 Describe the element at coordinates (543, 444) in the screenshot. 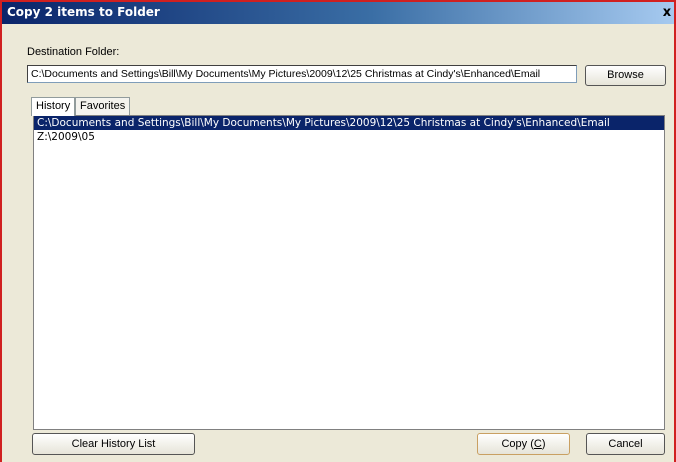

I see `copy-button-label-suffix: )` at that location.